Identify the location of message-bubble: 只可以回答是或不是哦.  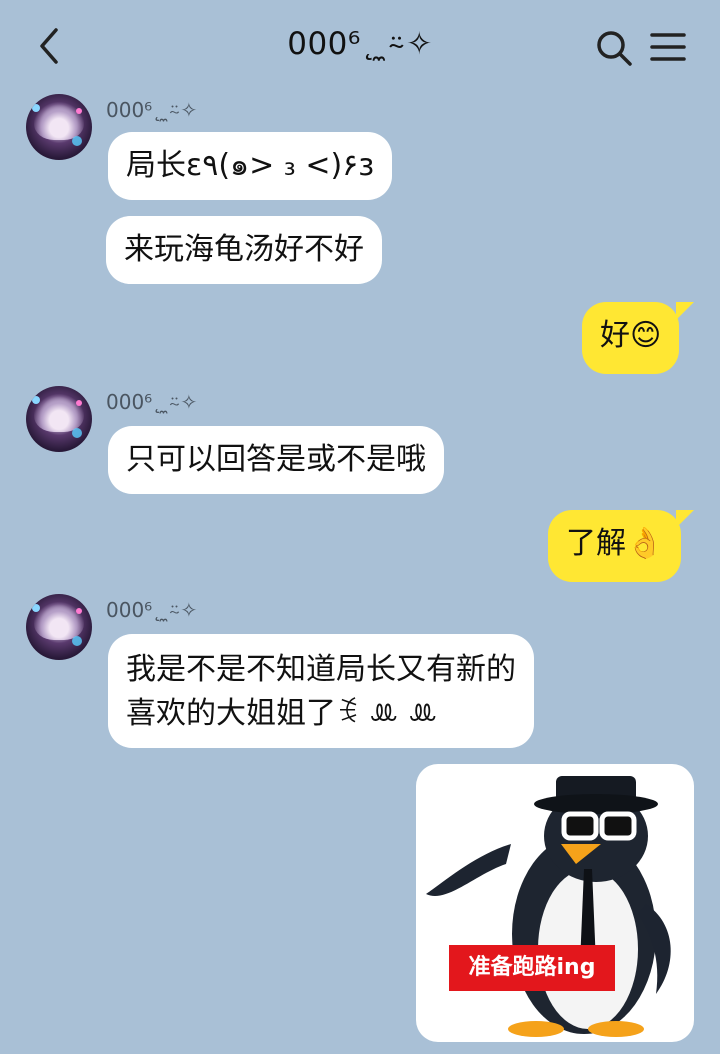
(276, 460).